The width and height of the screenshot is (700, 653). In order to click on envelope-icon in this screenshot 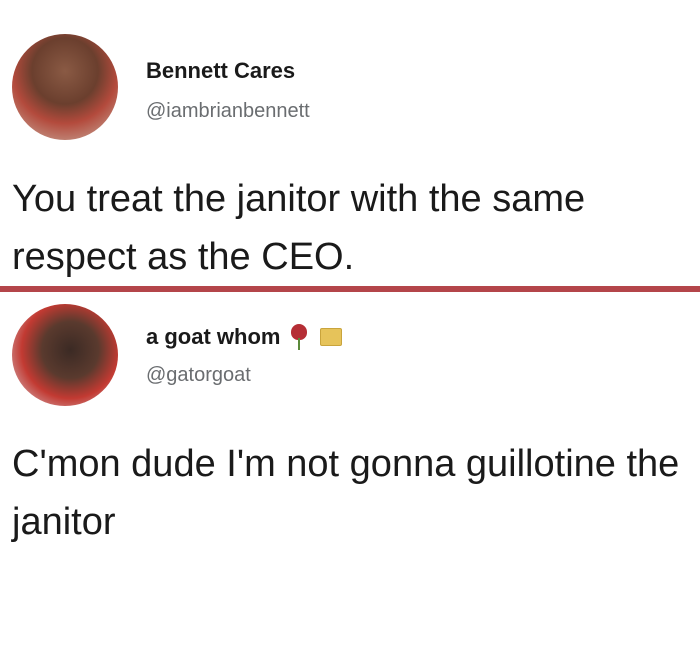, I will do `click(331, 337)`.